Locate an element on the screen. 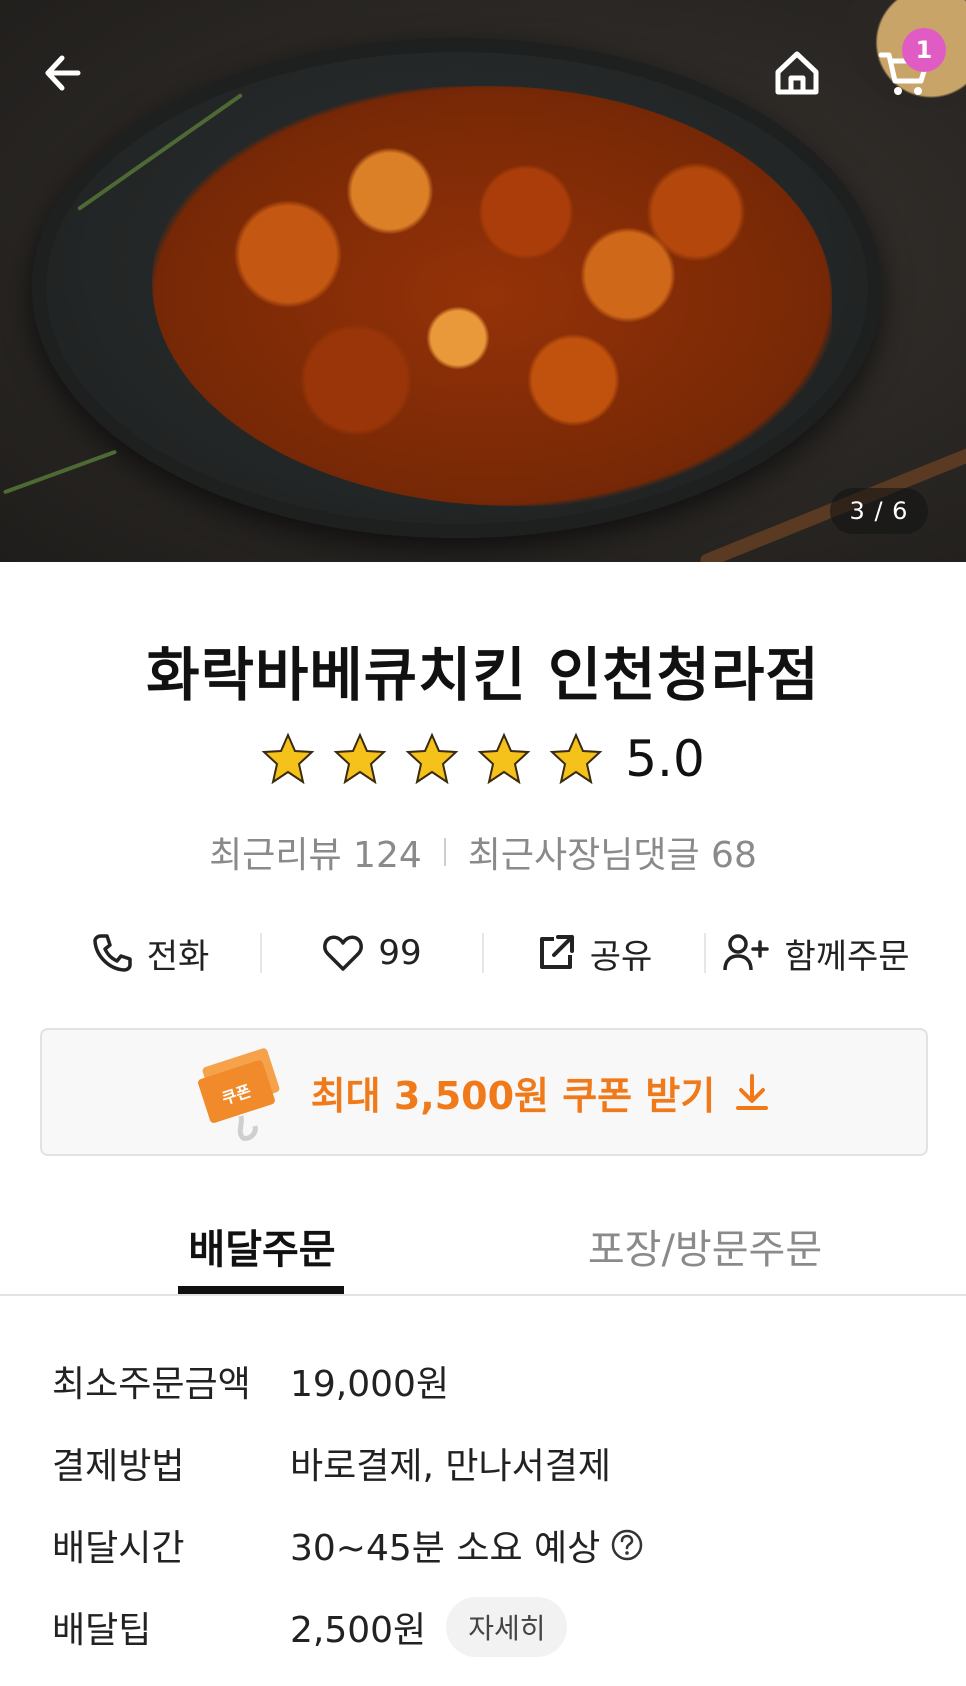  heart-icon is located at coordinates (343, 953).